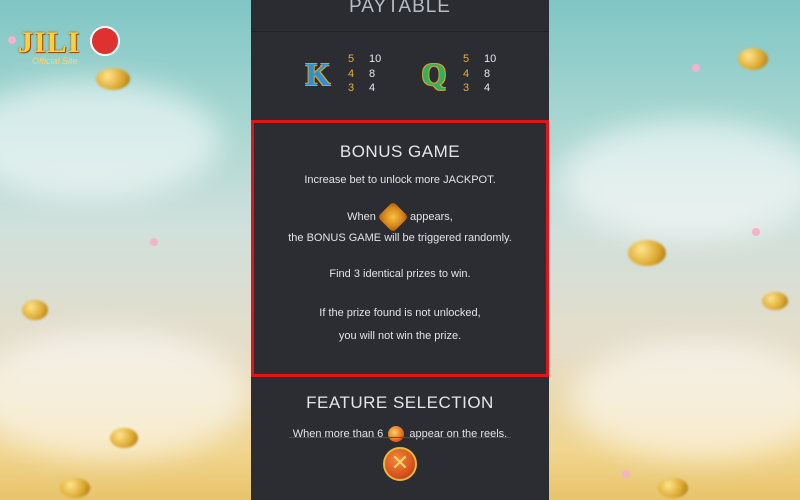 This screenshot has width=800, height=500. Describe the element at coordinates (393, 217) in the screenshot. I see `fa-symbol-icon` at that location.